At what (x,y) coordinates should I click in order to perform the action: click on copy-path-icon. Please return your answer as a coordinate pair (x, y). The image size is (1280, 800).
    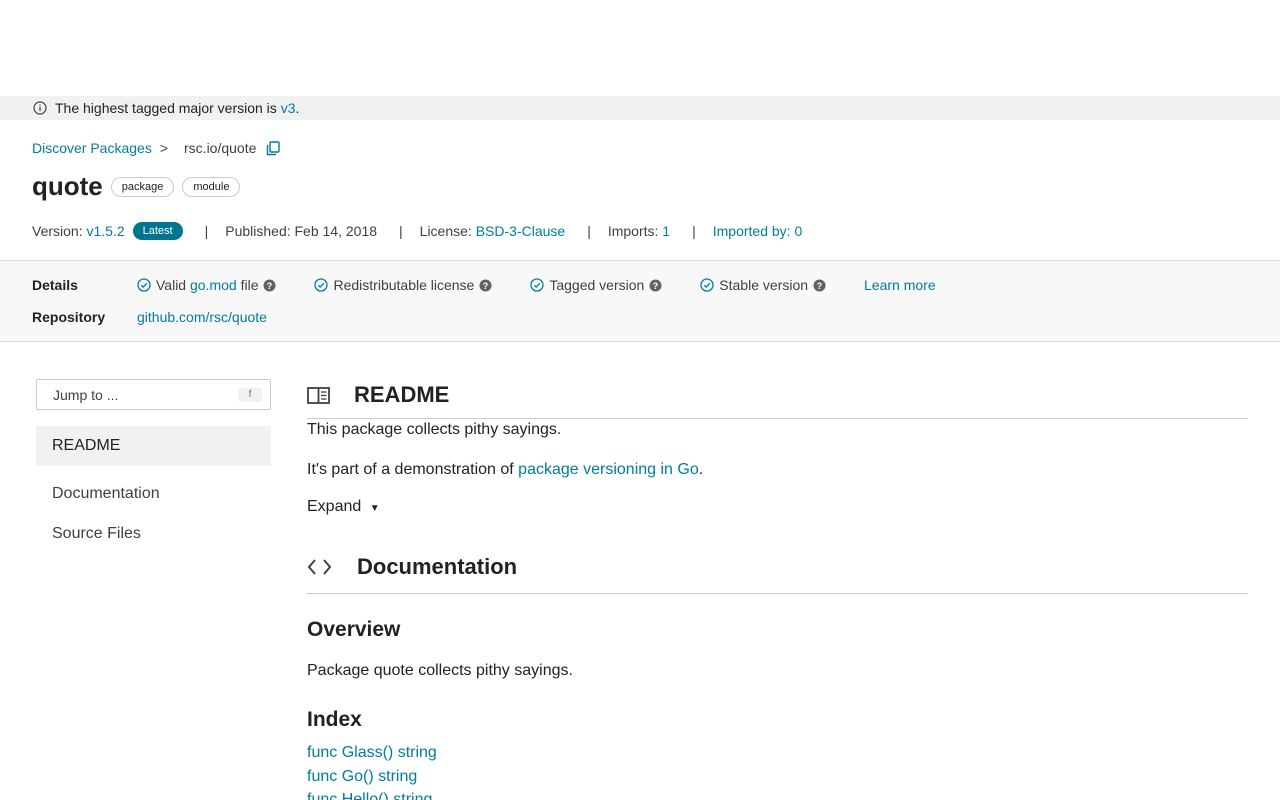
    Looking at the image, I should click on (273, 148).